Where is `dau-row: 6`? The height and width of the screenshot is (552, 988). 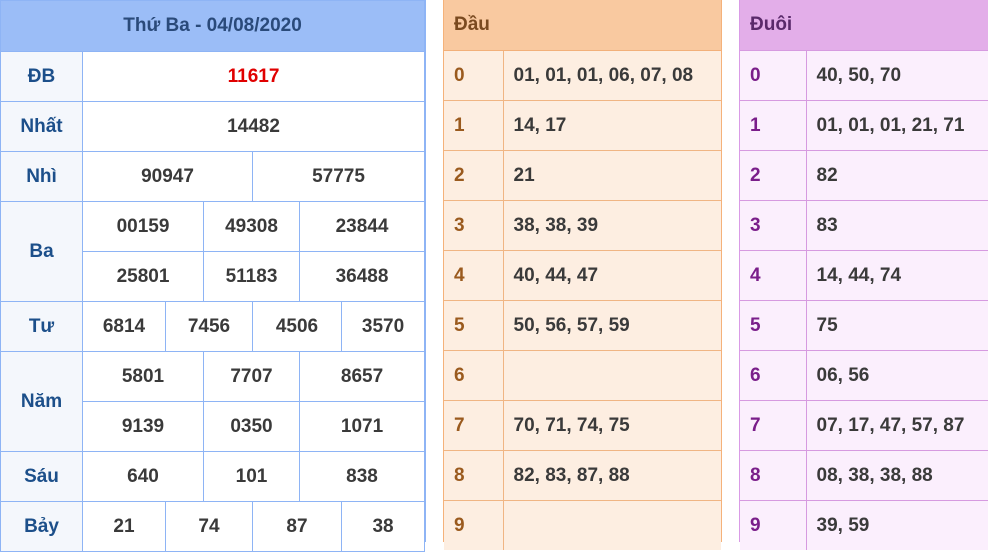
dau-row: 6 is located at coordinates (582, 375).